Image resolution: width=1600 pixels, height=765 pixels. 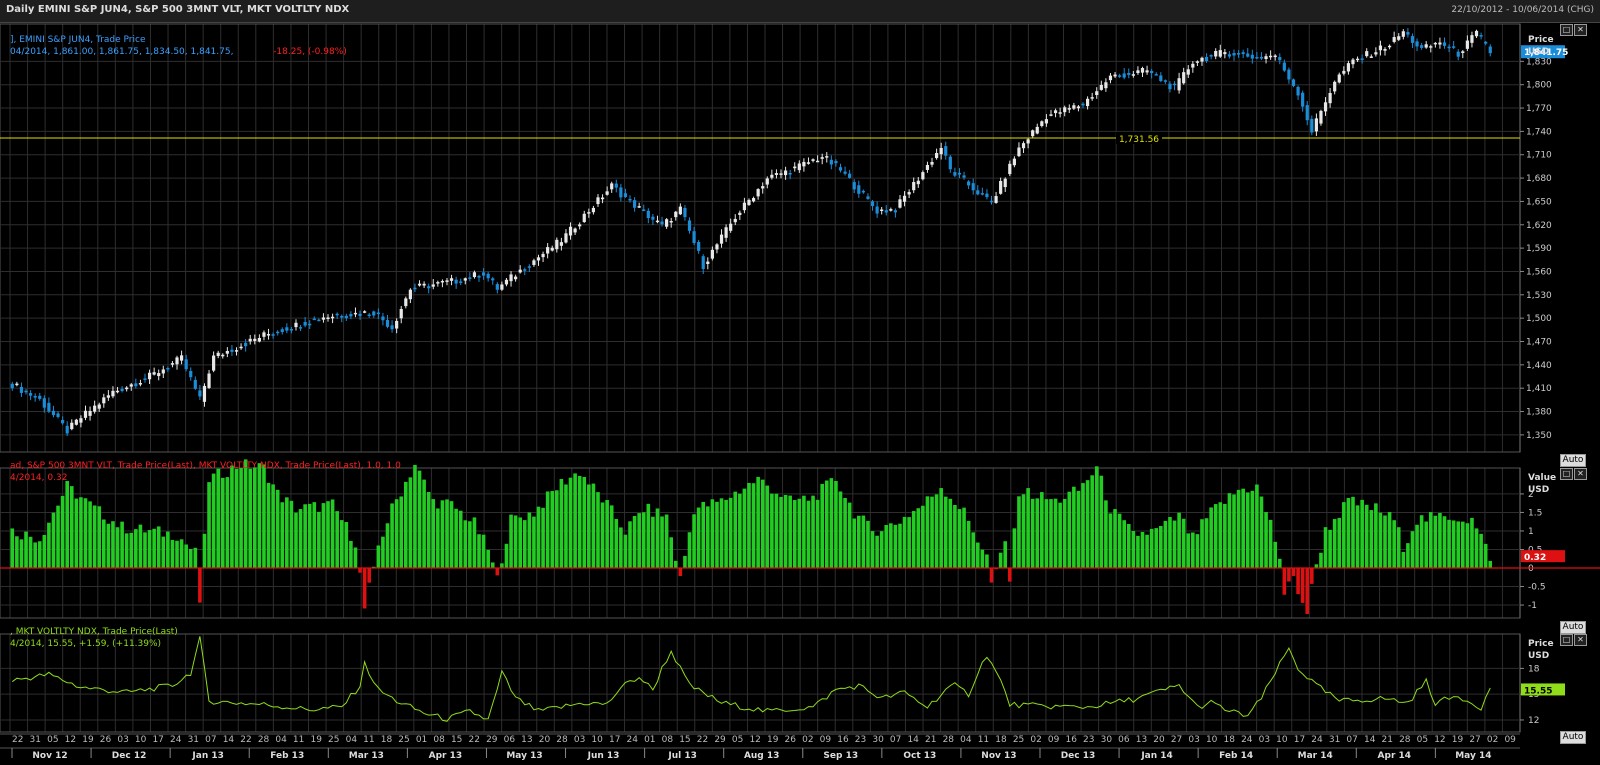 What do you see at coordinates (1299, 740) in the screenshot?
I see `x-tick-day-label: 17` at bounding box center [1299, 740].